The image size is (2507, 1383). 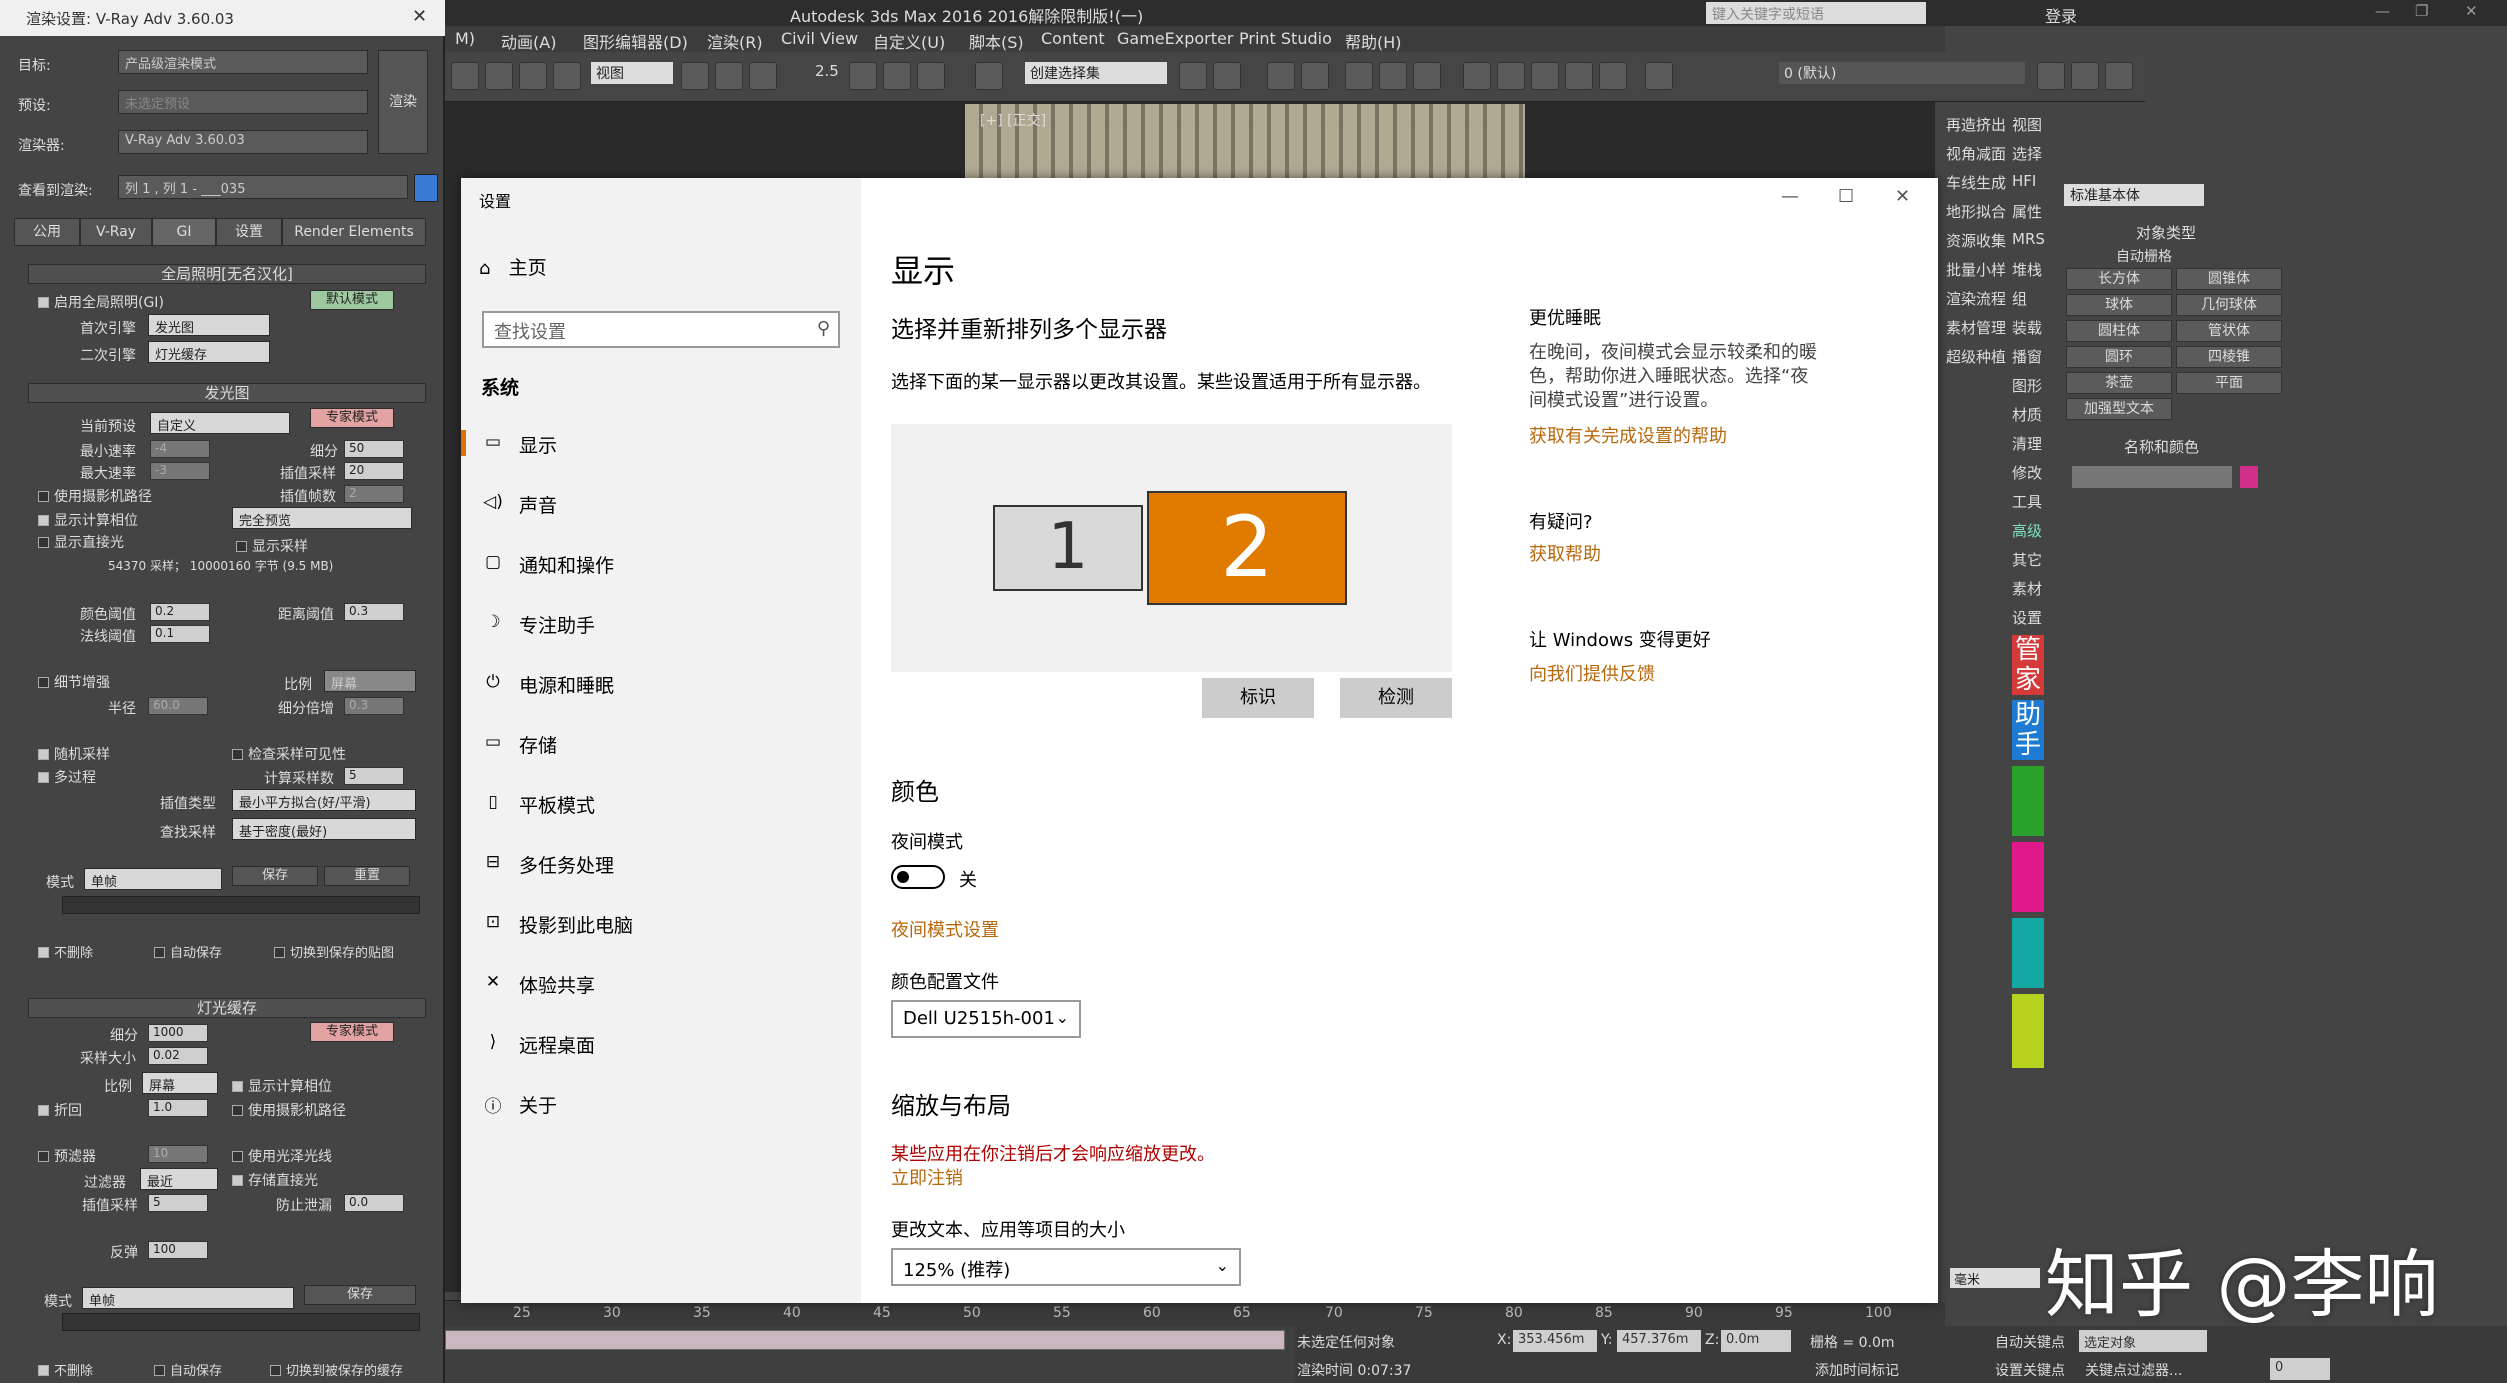 What do you see at coordinates (1976, 182) in the screenshot?
I see `script-button: 车线生成` at bounding box center [1976, 182].